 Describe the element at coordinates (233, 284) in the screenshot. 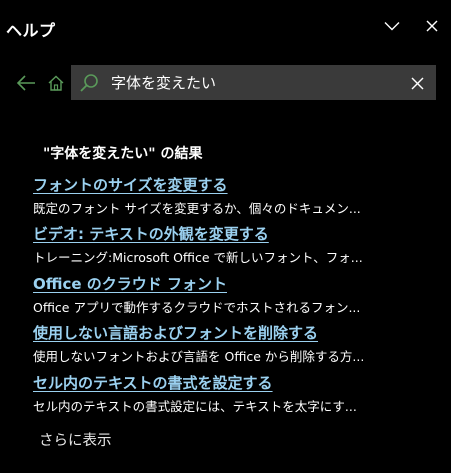

I see `result-link: Office のクラウド フォント` at that location.